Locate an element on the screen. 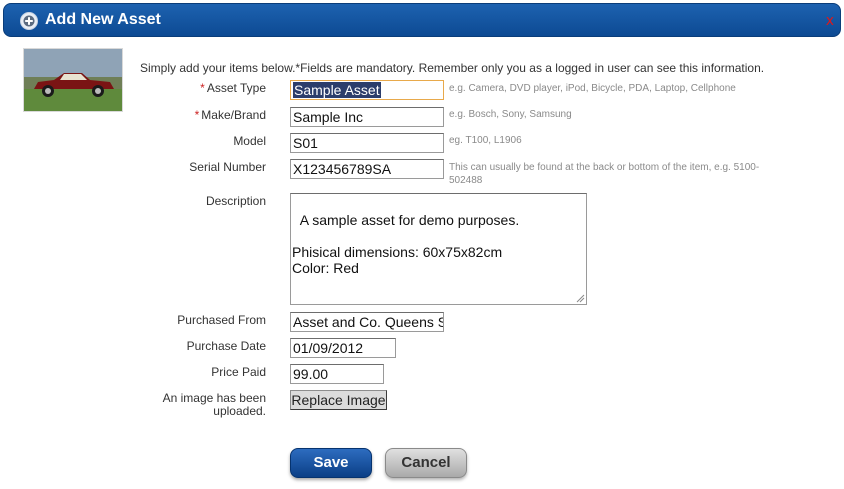 This screenshot has width=844, height=489. asset-type-label: * Asset Type is located at coordinates (233, 88).